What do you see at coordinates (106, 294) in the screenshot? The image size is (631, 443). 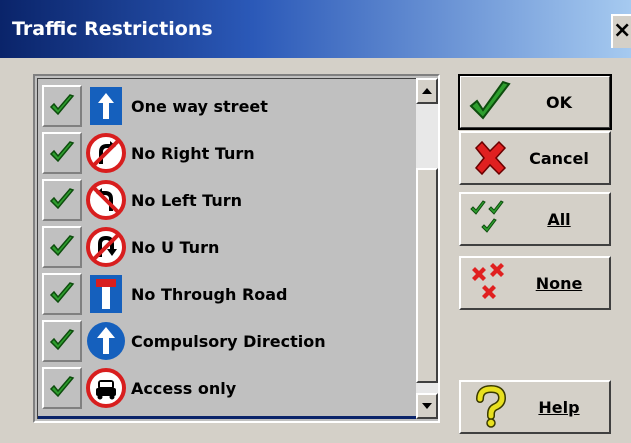 I see `no-through-road-sign-icon` at bounding box center [106, 294].